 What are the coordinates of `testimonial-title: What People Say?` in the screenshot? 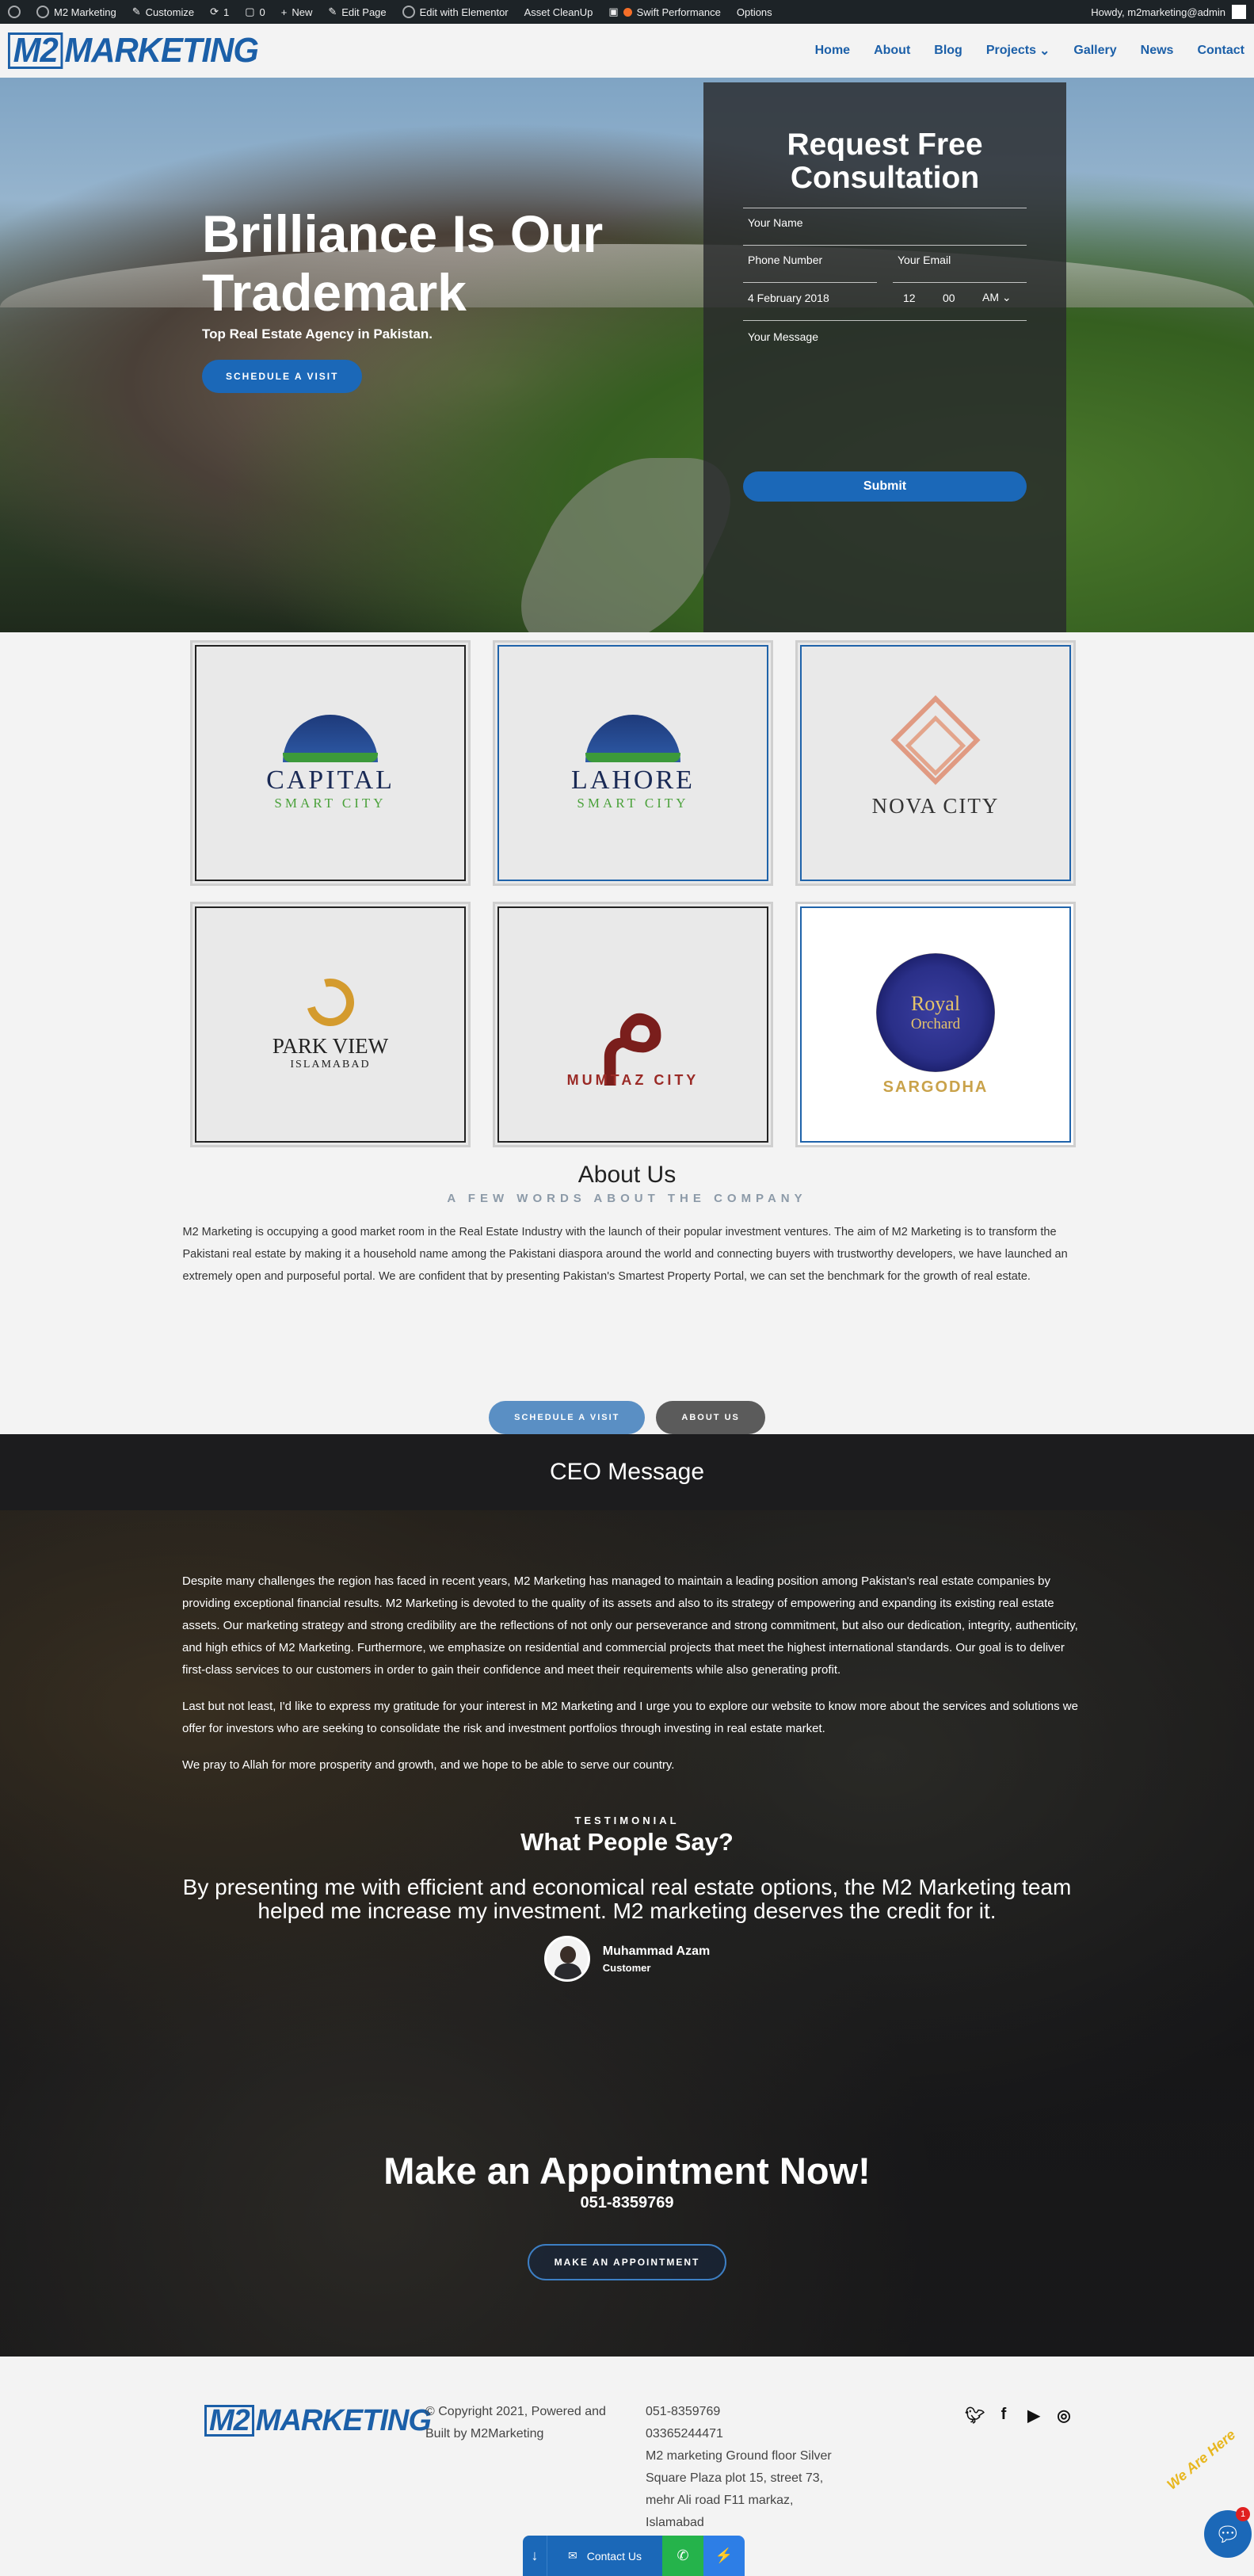 It's located at (627, 1842).